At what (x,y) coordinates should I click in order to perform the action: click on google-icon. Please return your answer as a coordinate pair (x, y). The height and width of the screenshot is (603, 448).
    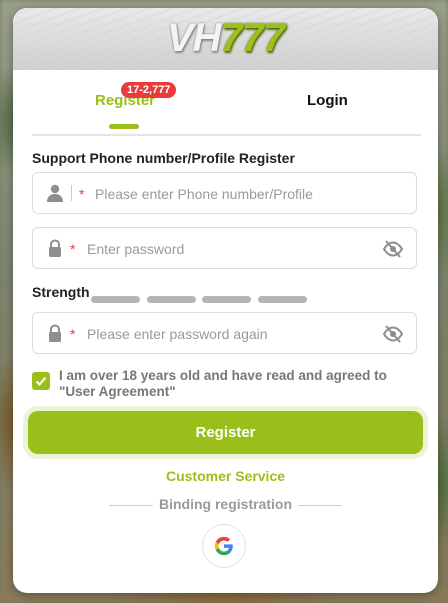
    Looking at the image, I should click on (223, 546).